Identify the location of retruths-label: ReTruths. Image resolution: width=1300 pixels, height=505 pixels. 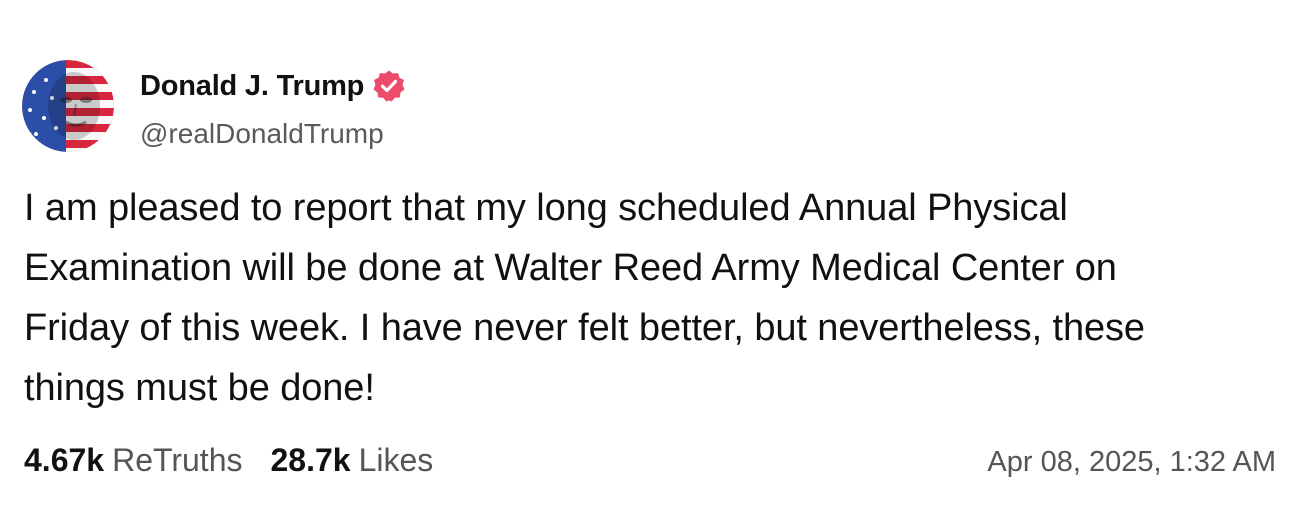
(177, 460).